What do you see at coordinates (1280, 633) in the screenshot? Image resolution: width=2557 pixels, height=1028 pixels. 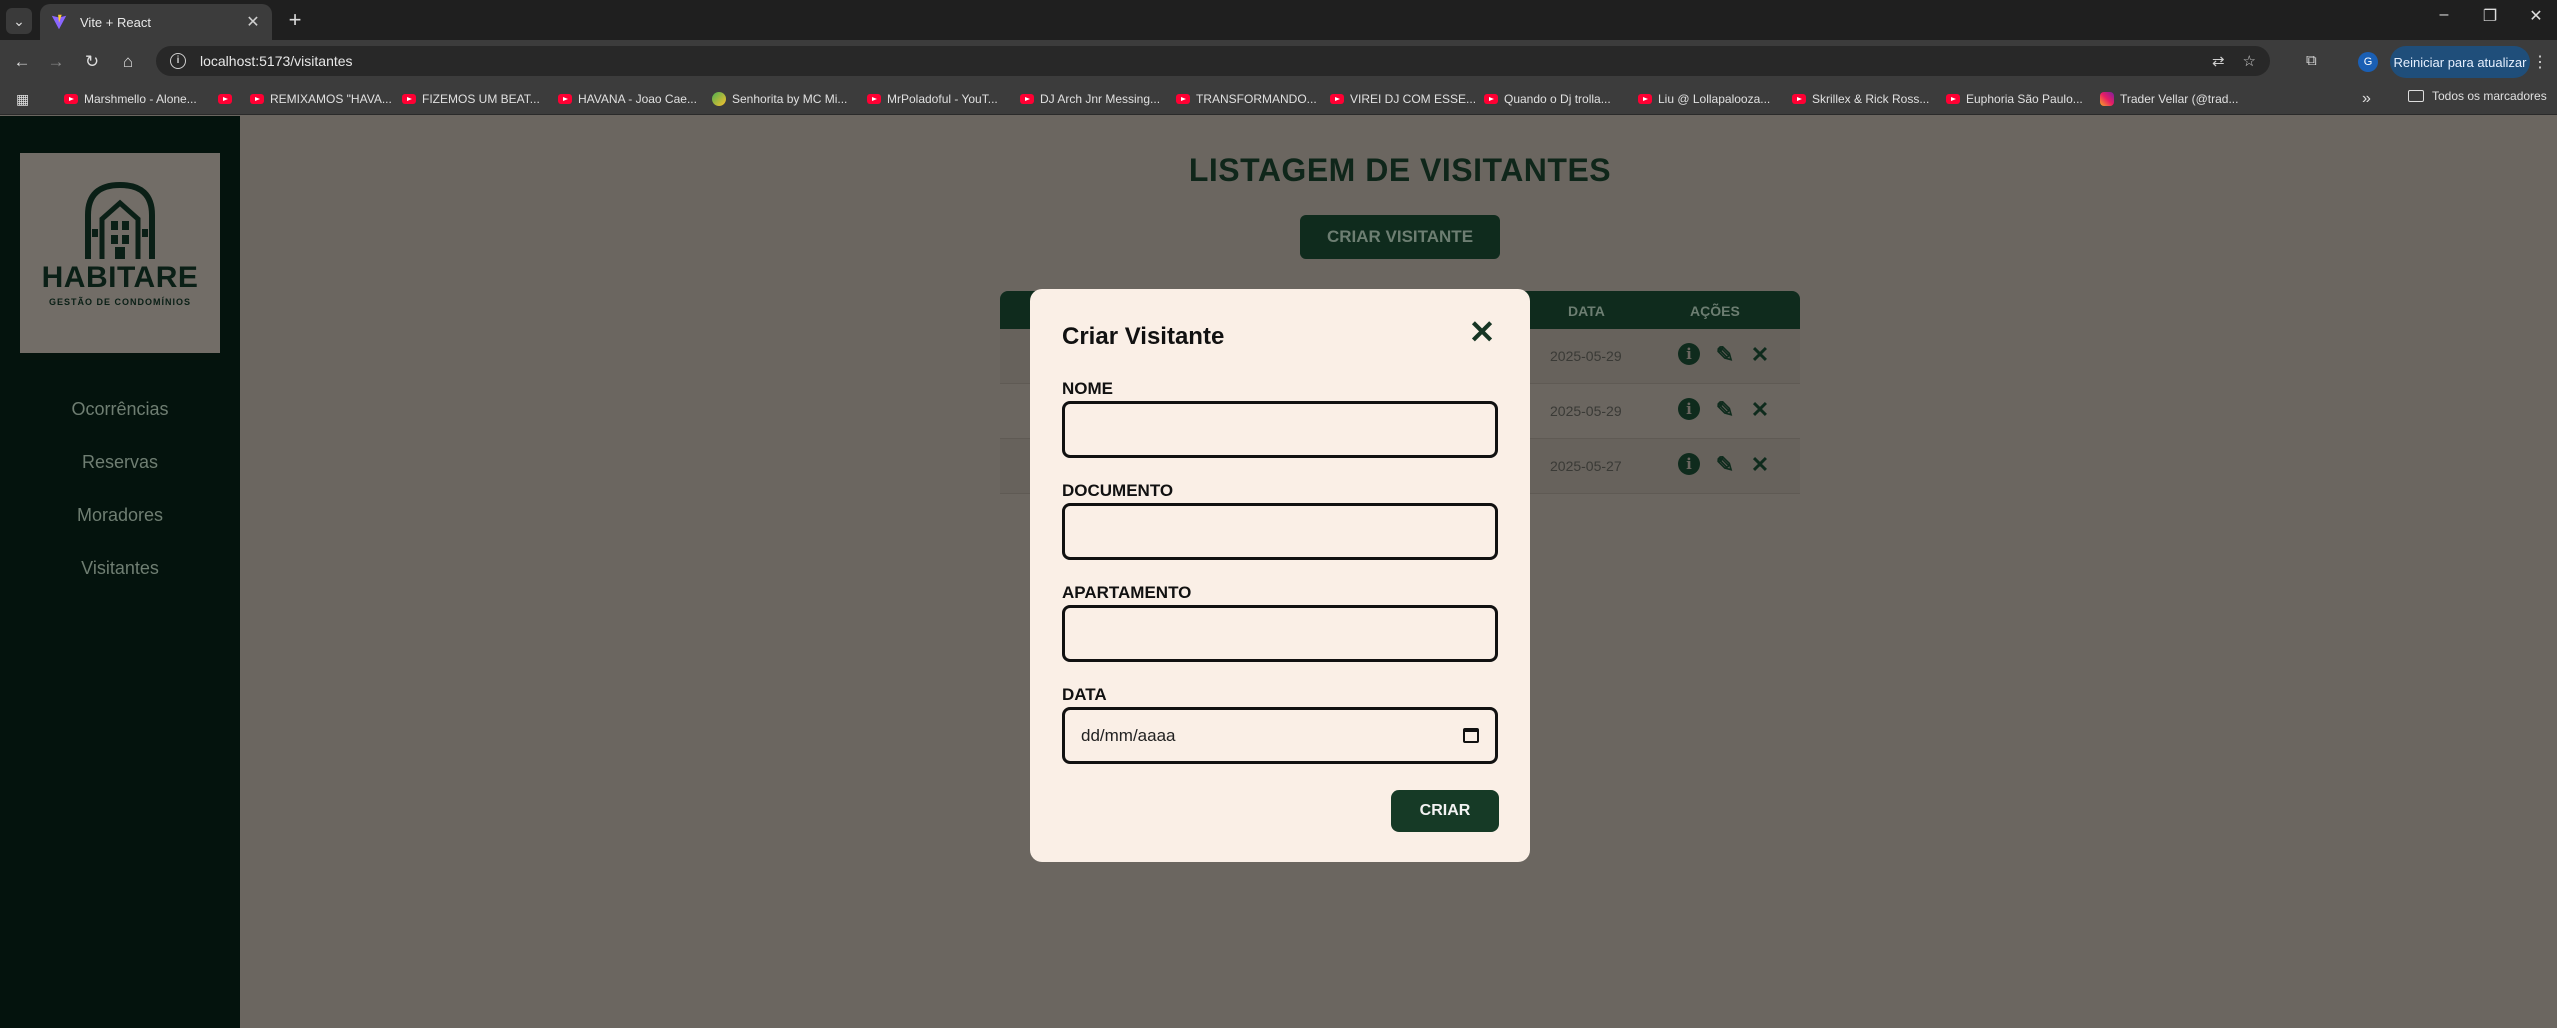 I see `apartamento-input` at bounding box center [1280, 633].